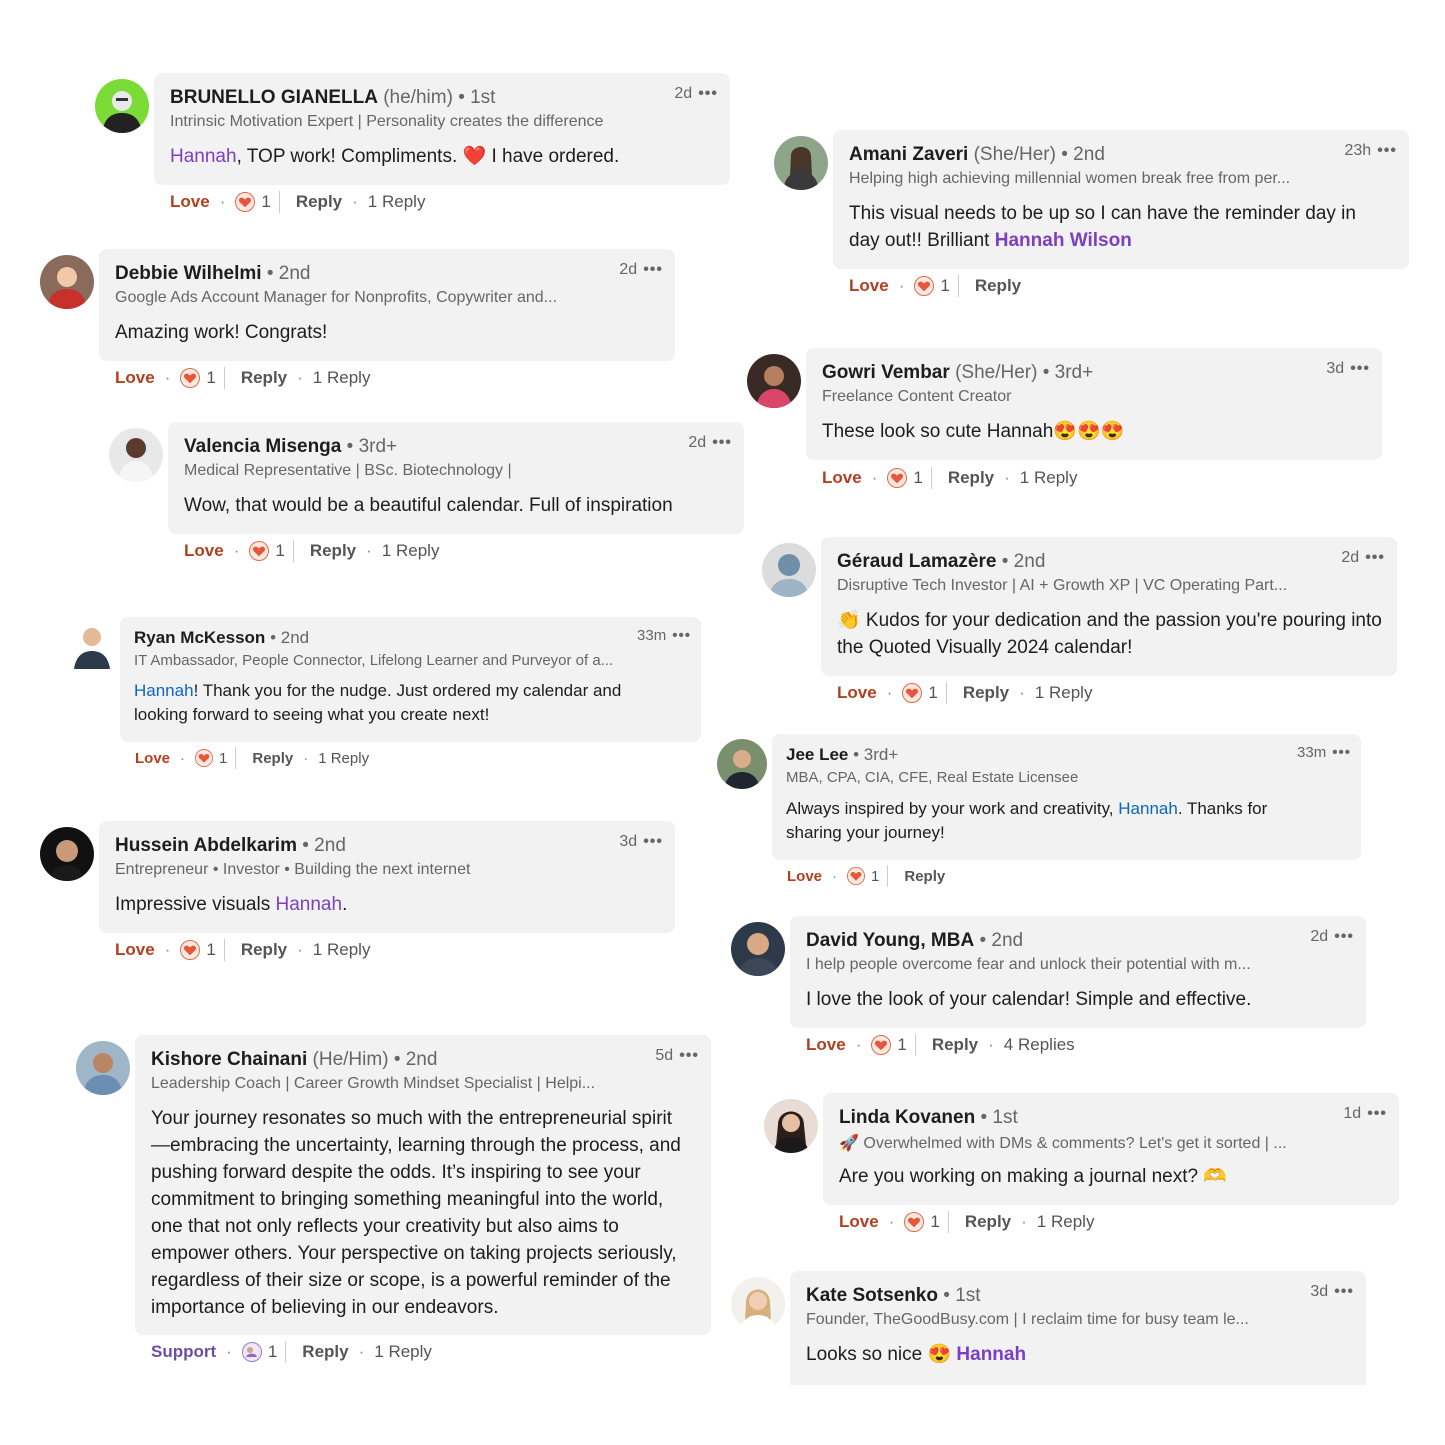 The height and width of the screenshot is (1445, 1445). Describe the element at coordinates (262, 446) in the screenshot. I see `commenter-name: Valencia Misenga` at that location.